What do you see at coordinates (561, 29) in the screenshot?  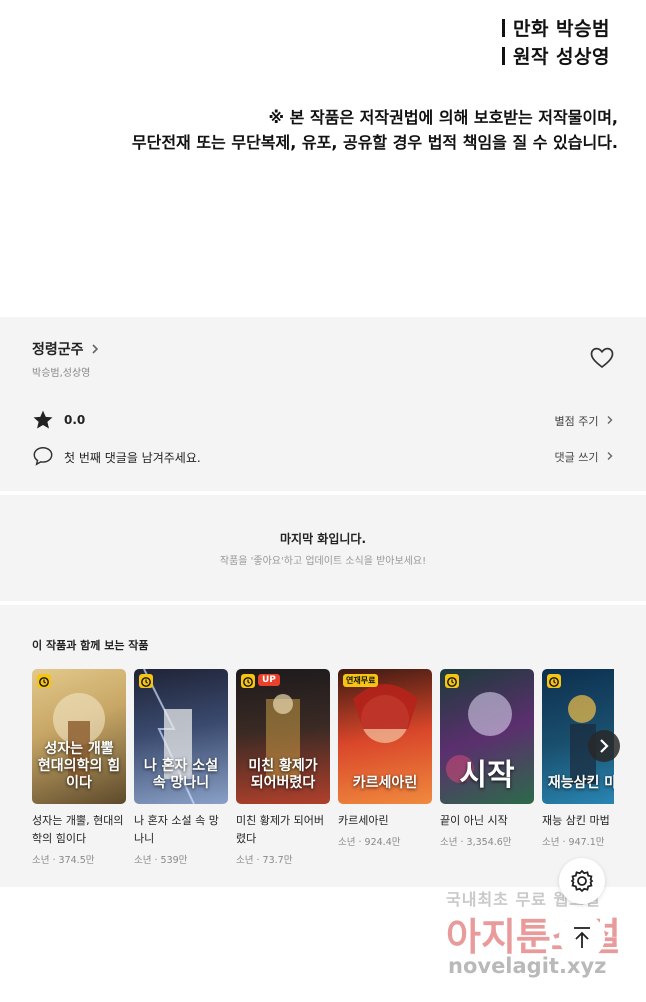 I see `comic-credit-text: 만화 박승범` at bounding box center [561, 29].